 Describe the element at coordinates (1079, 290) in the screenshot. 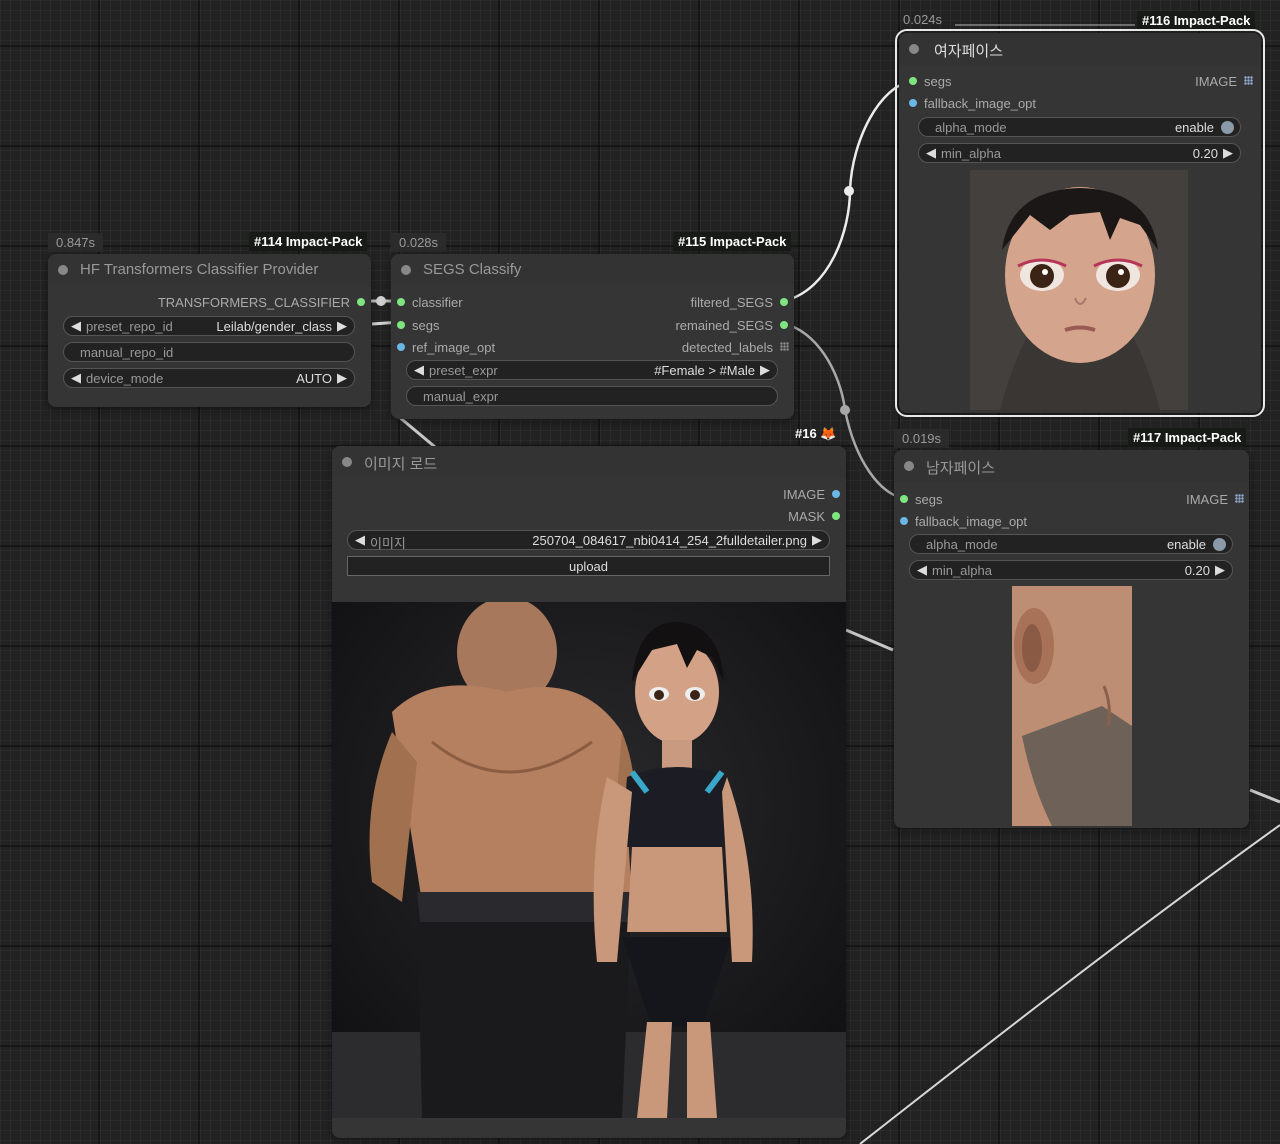

I see `female-face-preview-image` at that location.